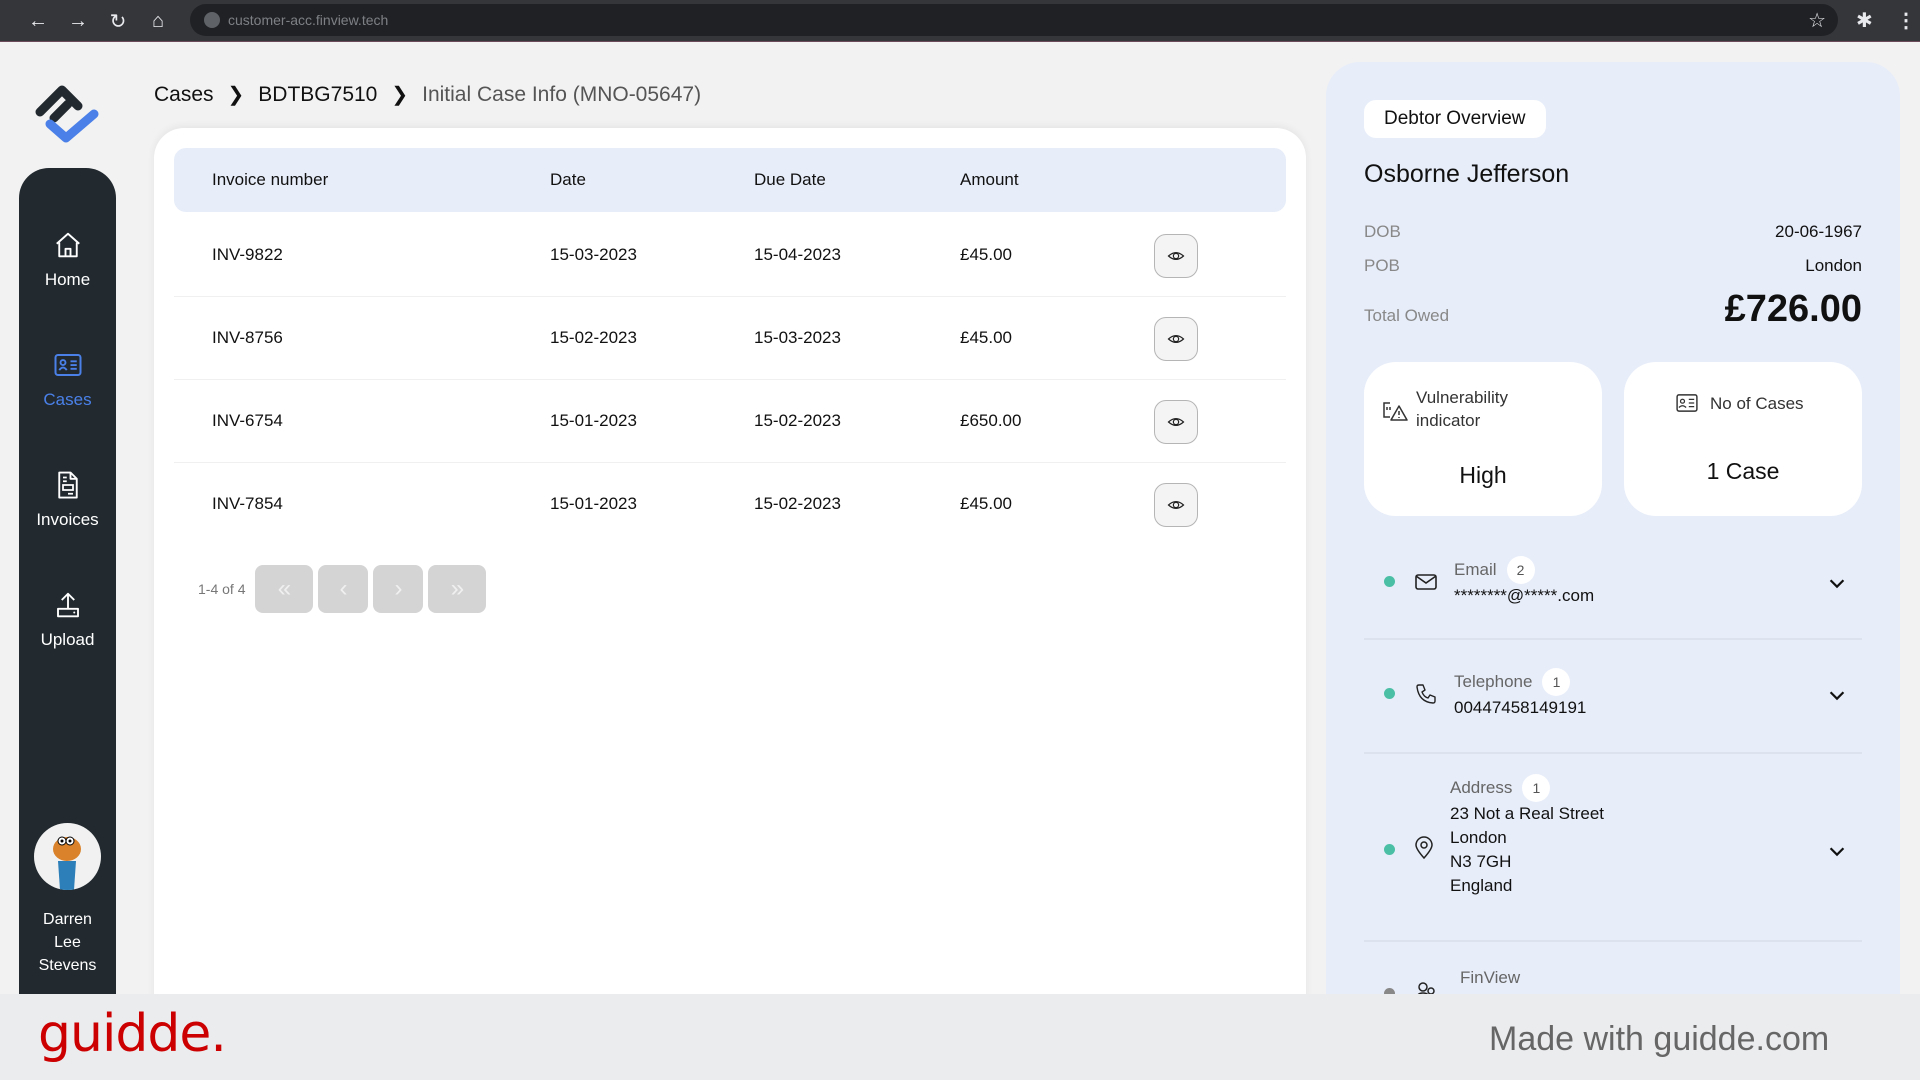 The width and height of the screenshot is (1920, 1080). Describe the element at coordinates (730, 421) in the screenshot. I see `table-row: INV-6754 15-01-2023 15-02-2023 £650.00` at that location.